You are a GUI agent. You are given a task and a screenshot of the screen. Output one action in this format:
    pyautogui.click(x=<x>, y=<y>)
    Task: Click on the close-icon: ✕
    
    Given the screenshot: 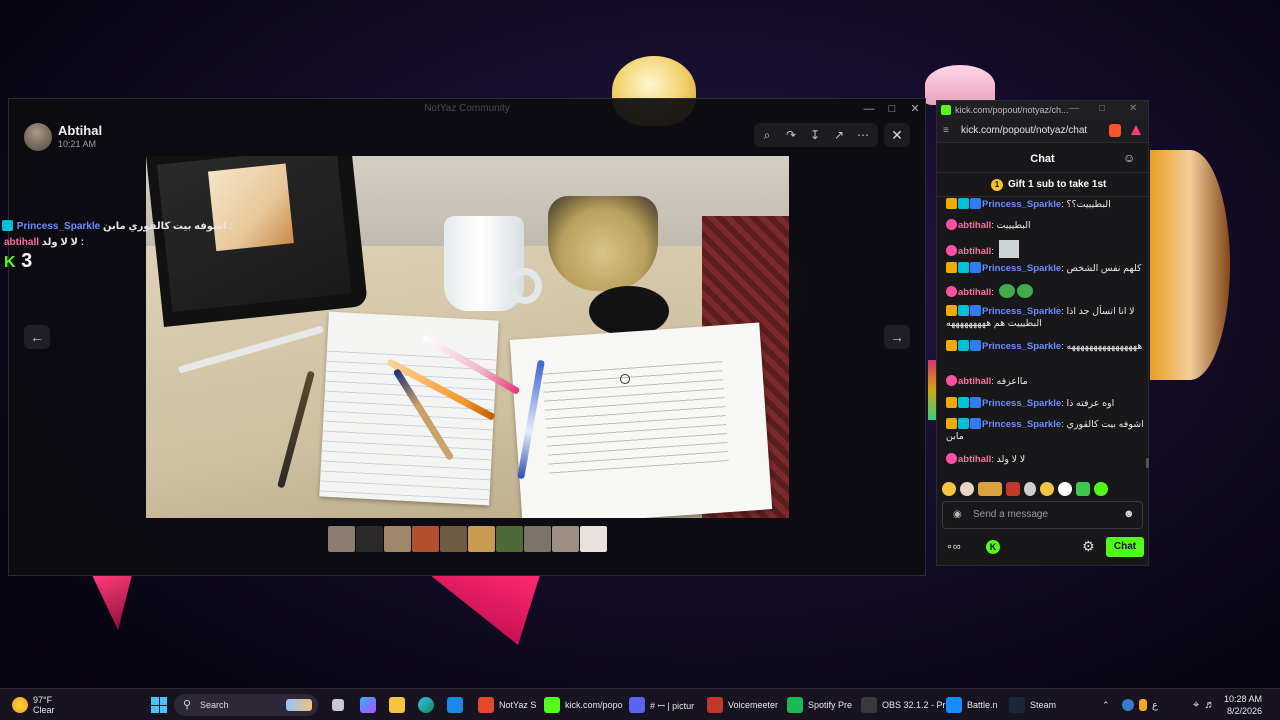 What is the action you would take?
    pyautogui.click(x=1133, y=108)
    